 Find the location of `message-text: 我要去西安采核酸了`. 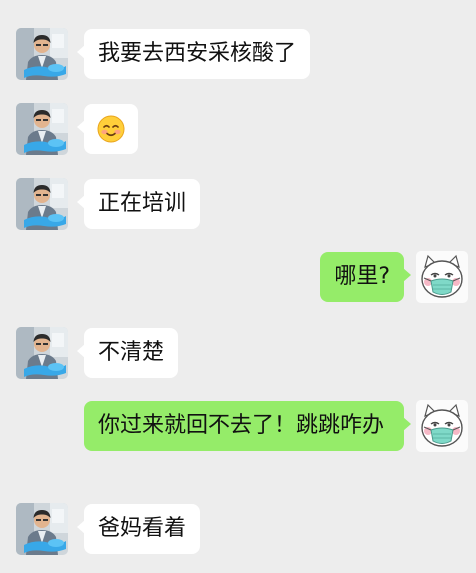

message-text: 我要去西安采核酸了 is located at coordinates (197, 53).